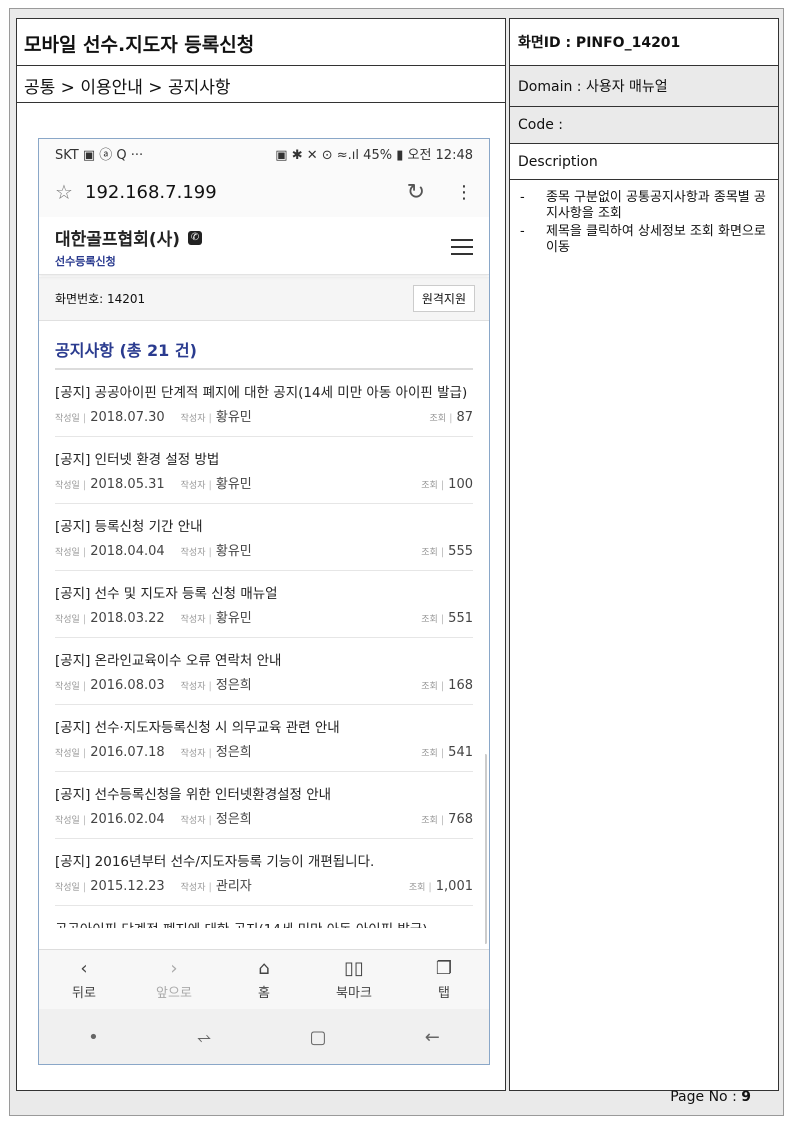  What do you see at coordinates (264, 991) in the screenshot?
I see `nav-home-label: 홈` at bounding box center [264, 991].